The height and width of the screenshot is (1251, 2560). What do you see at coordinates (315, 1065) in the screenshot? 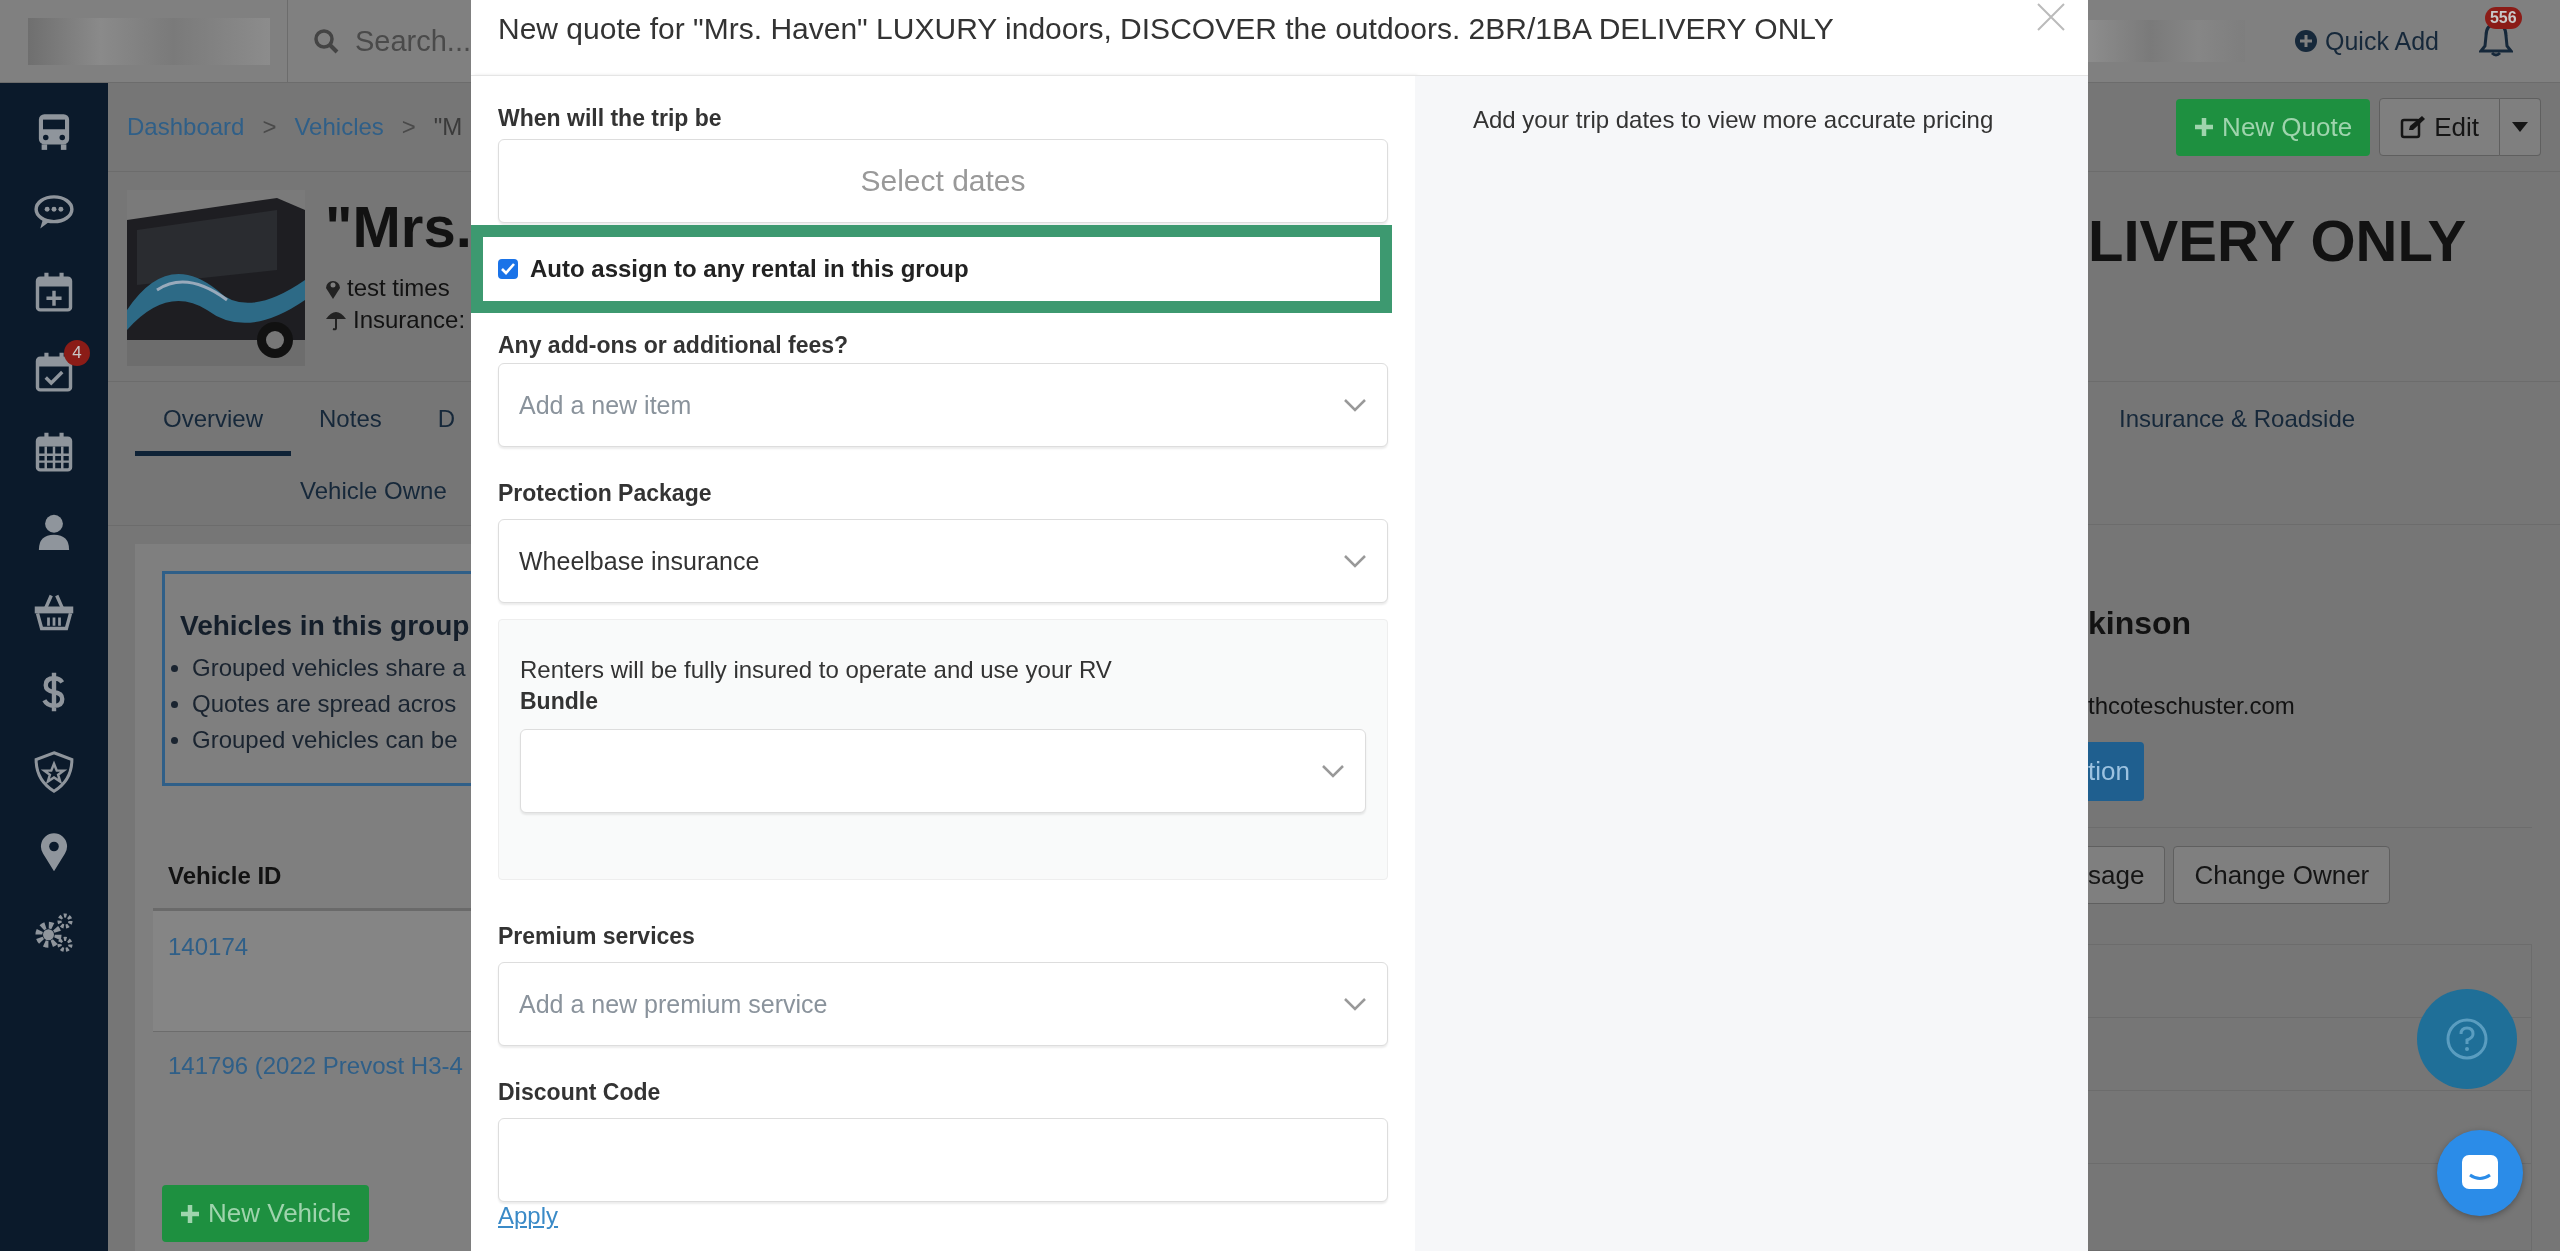
I see `vehicle-link: 141796 (2022 Prevost H3-4` at bounding box center [315, 1065].